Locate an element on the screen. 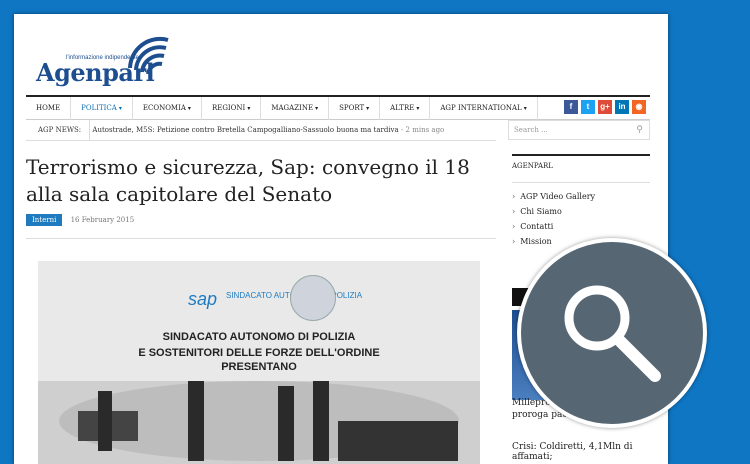  linkedin-icon: in is located at coordinates (622, 107).